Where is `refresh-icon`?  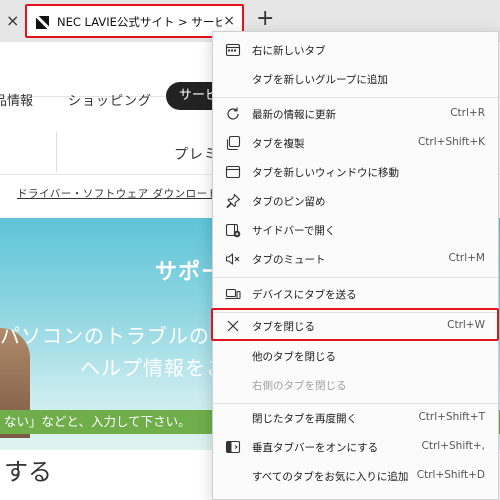 refresh-icon is located at coordinates (233, 114).